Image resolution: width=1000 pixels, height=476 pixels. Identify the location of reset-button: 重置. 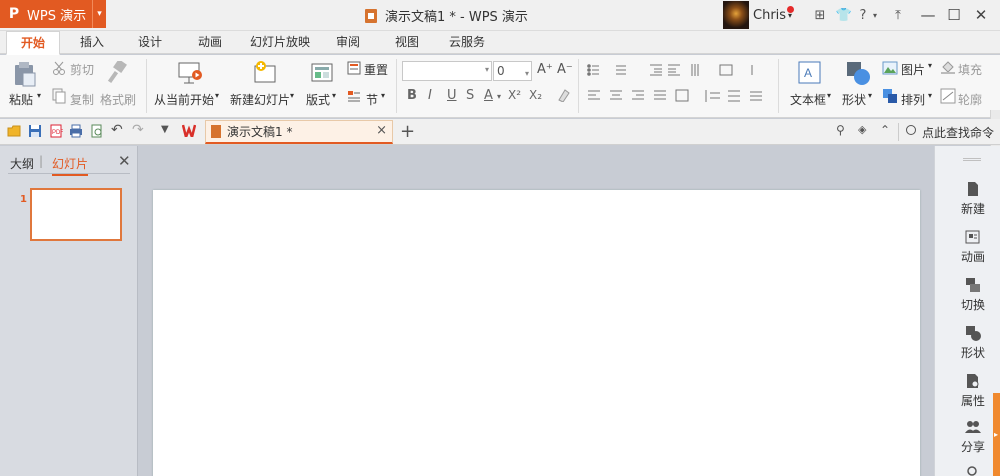
(376, 69).